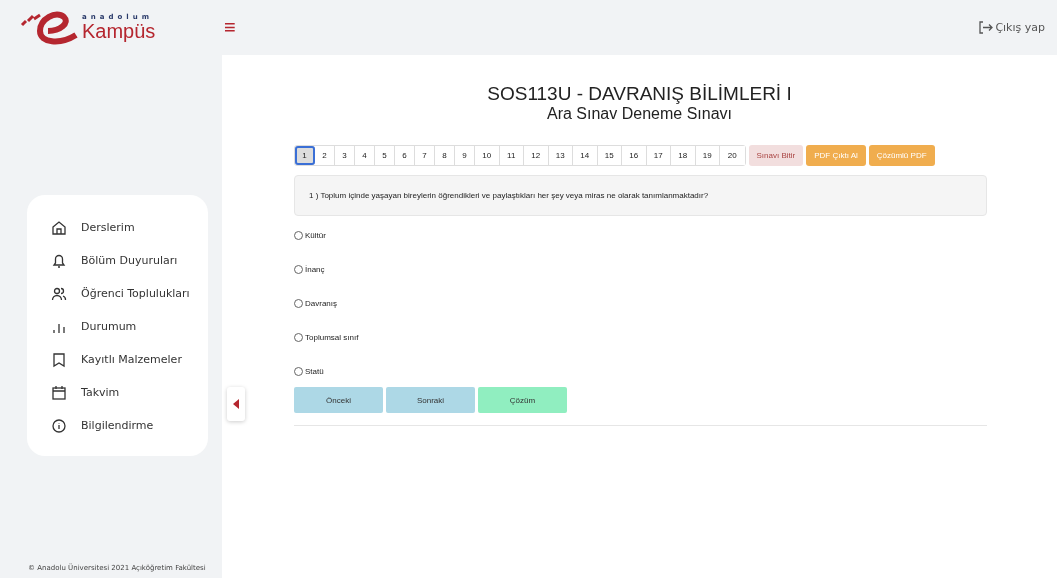 The image size is (1057, 578). I want to click on option-label: Toplumsal sınıf, so click(332, 337).